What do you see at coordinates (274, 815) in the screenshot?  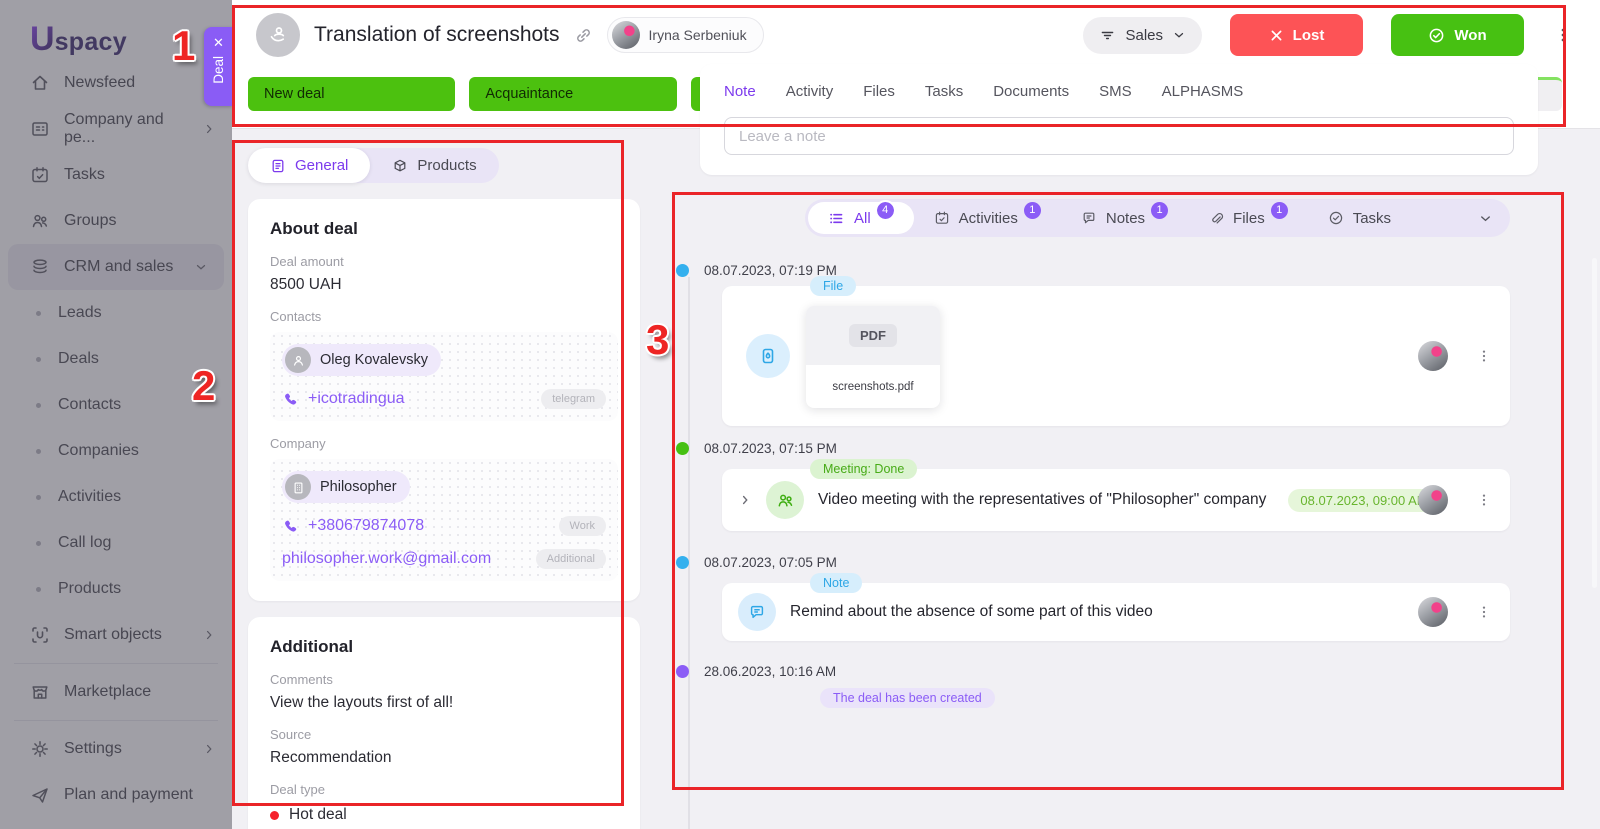 I see `hot-deal-dot-icon` at bounding box center [274, 815].